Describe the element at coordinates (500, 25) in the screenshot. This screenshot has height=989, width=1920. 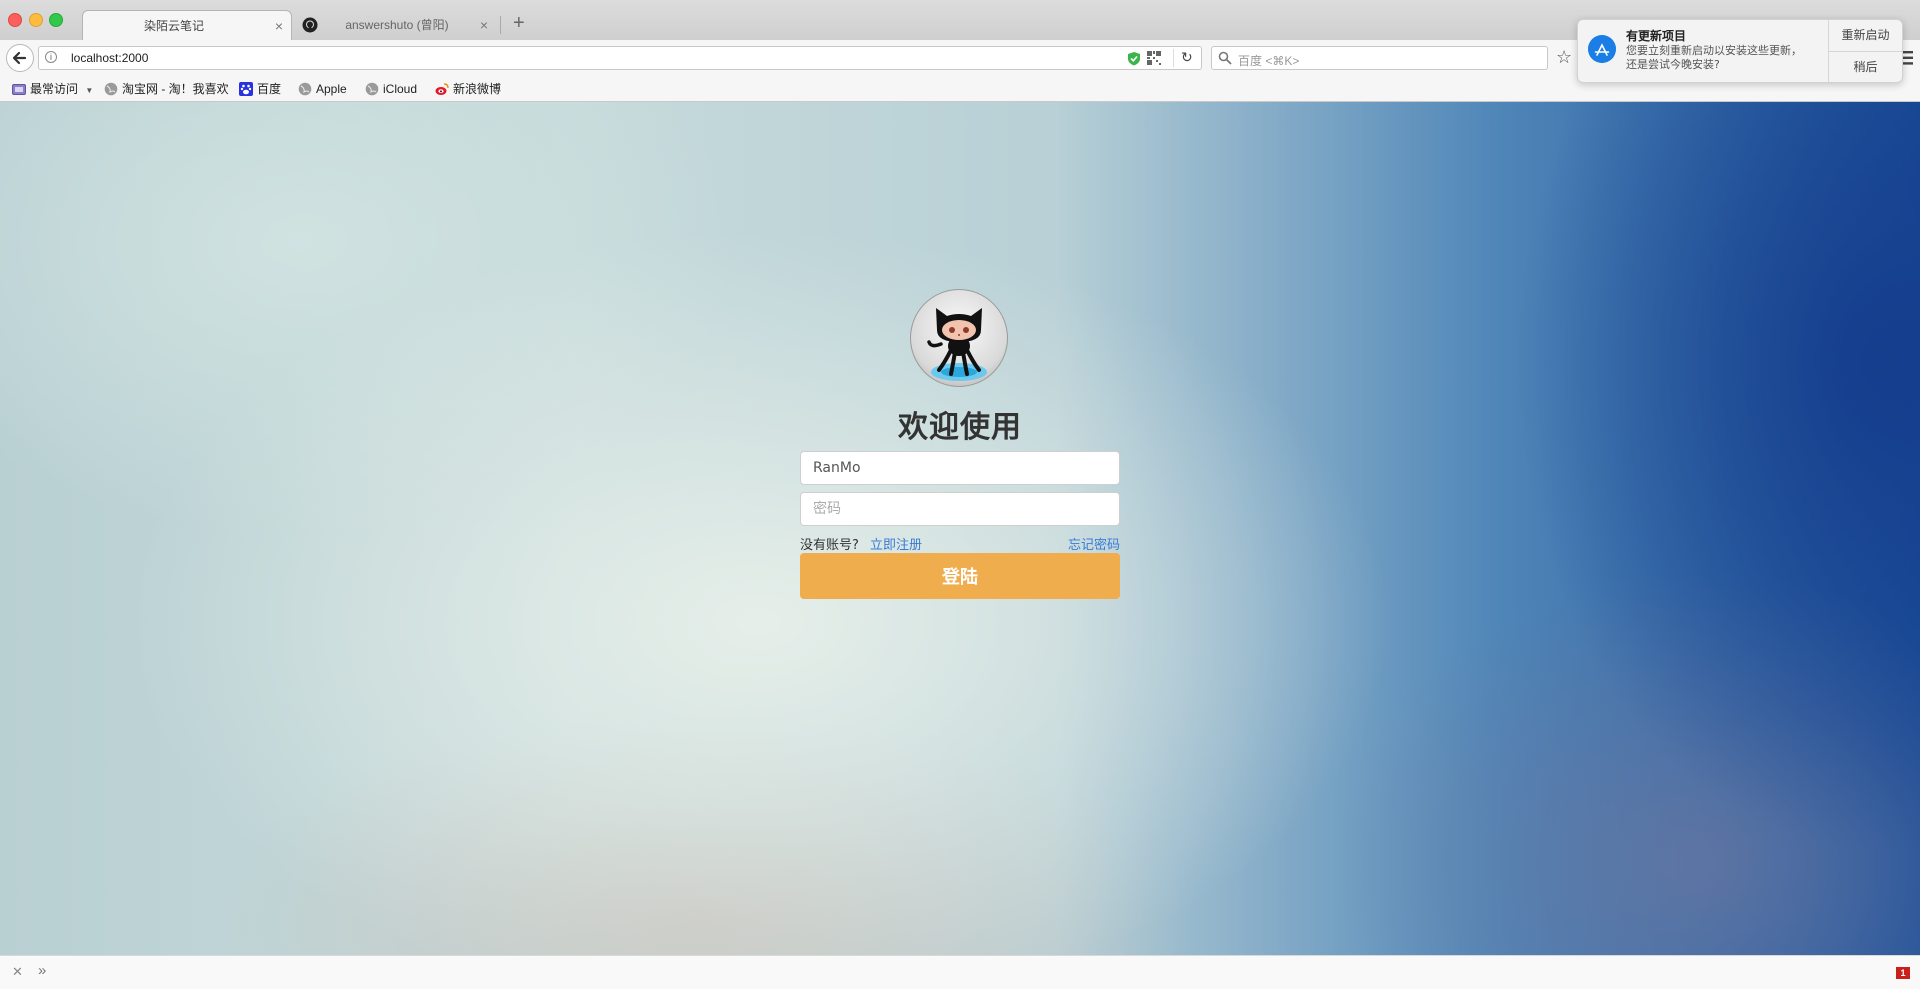
I see `tab-separator` at that location.